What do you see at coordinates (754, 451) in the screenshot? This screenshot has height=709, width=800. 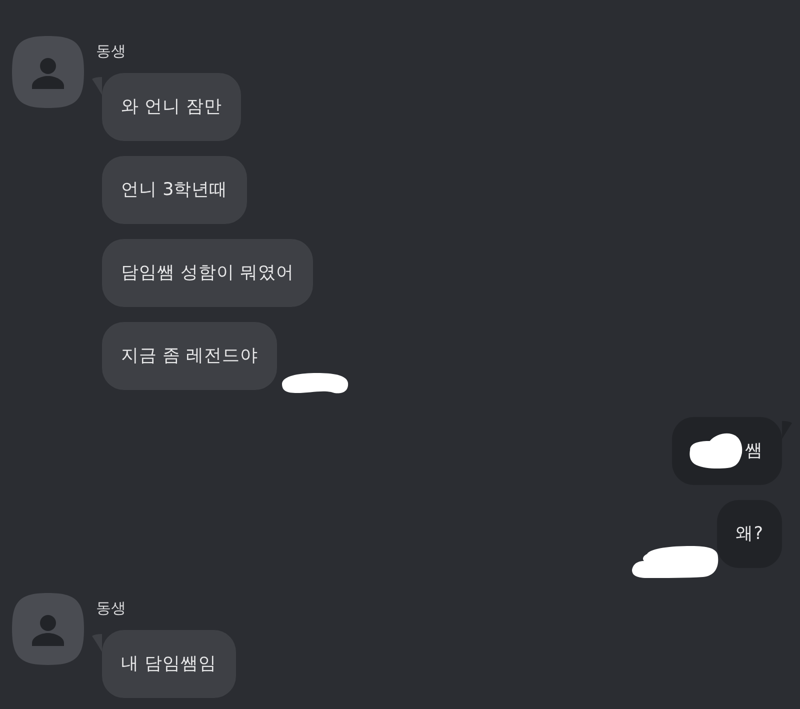 I see `message-text: 쌤` at bounding box center [754, 451].